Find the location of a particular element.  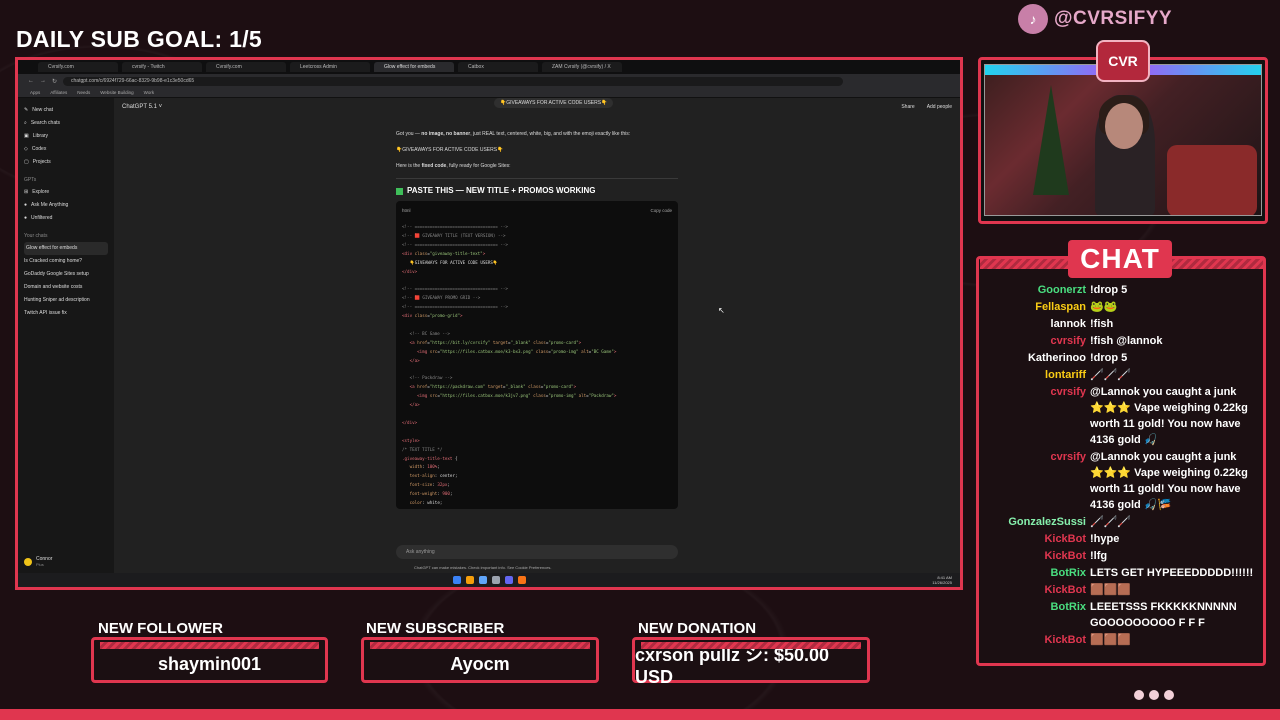

follower-label: NEW FOLLOWER is located at coordinates (160, 628).